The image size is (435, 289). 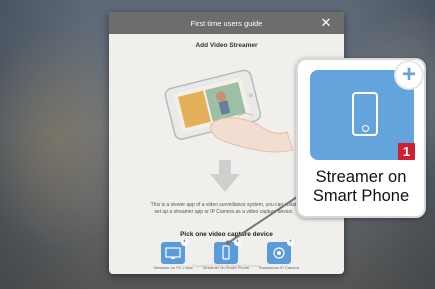 What do you see at coordinates (361, 196) in the screenshot?
I see `callout-label-line2: Smart Phone` at bounding box center [361, 196].